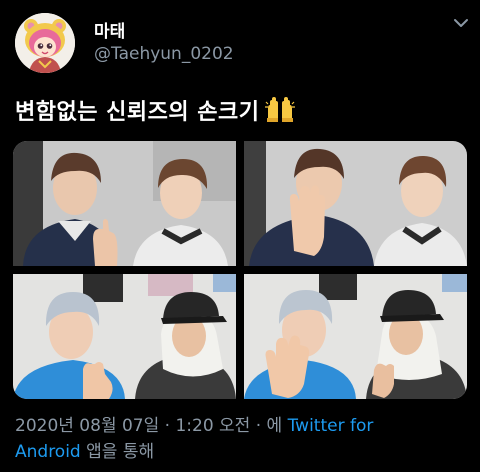 This screenshot has height=472, width=480. Describe the element at coordinates (48, 452) in the screenshot. I see `client-link-part-2: Android` at that location.